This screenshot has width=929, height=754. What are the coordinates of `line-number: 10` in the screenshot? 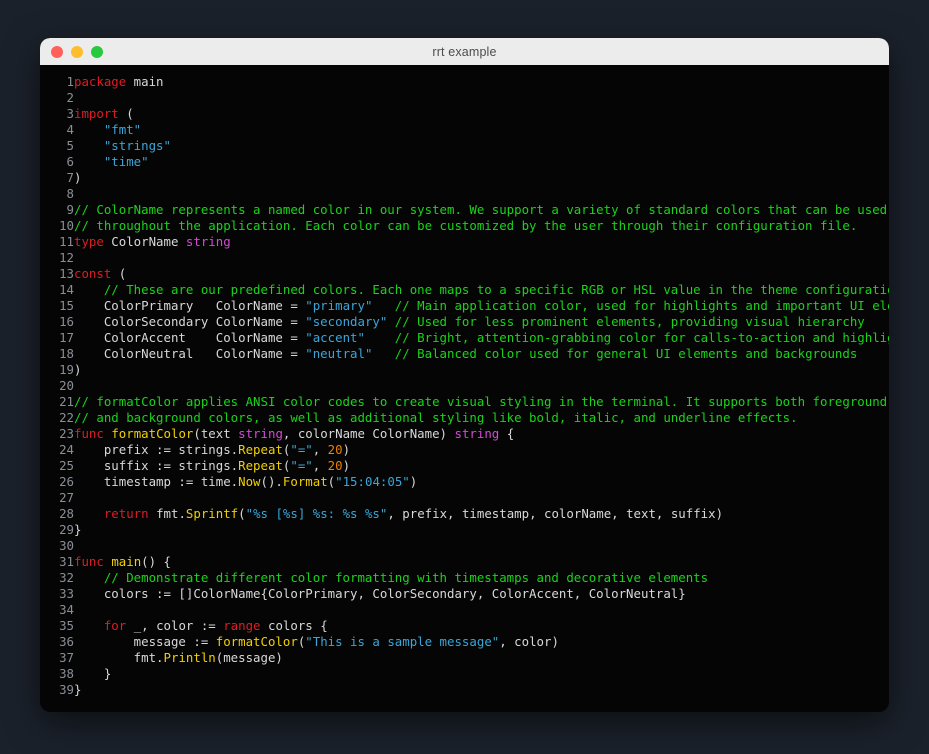 It's located at (66, 225).